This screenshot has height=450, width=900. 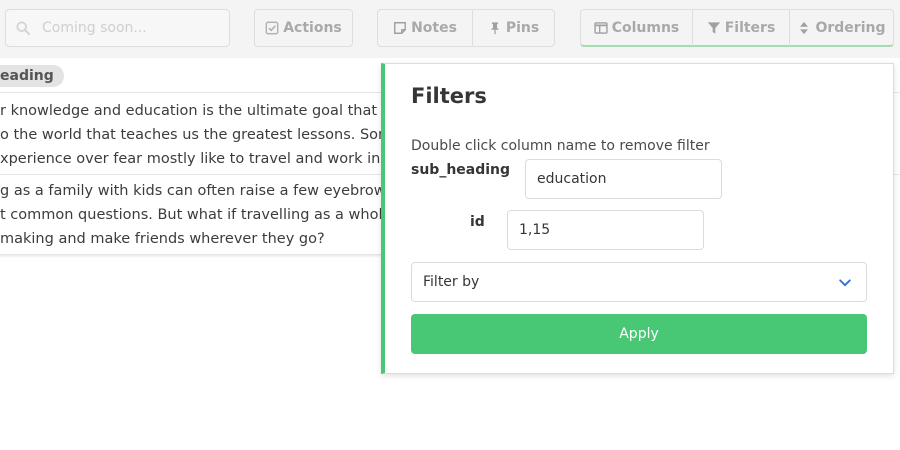 I want to click on notes-button: Notes, so click(x=425, y=28).